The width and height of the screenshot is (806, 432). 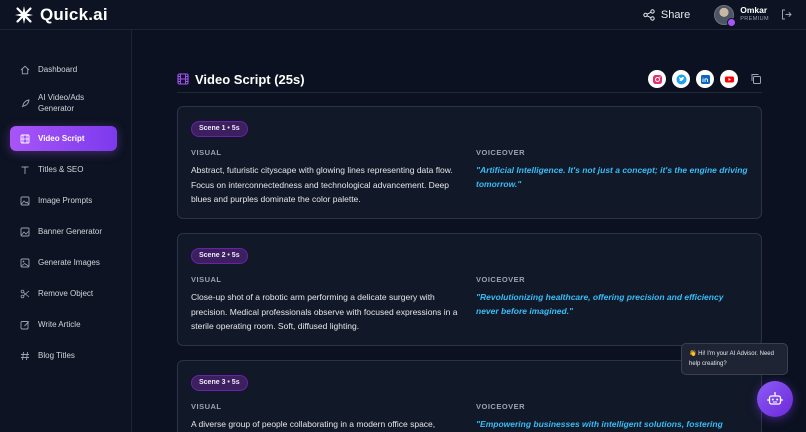 I want to click on sidebar-item-label: Titles & SEO, so click(x=61, y=169).